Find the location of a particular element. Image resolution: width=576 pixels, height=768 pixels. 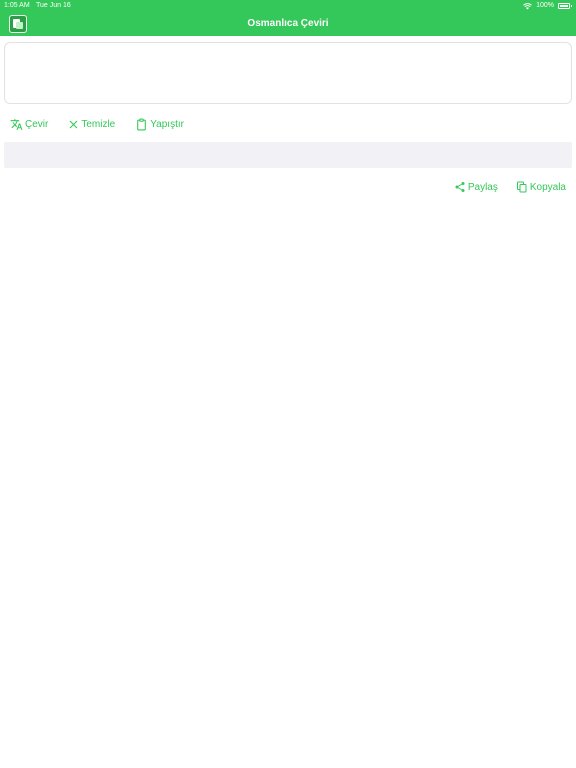

share-button-label: Paylaş is located at coordinates (482, 187).